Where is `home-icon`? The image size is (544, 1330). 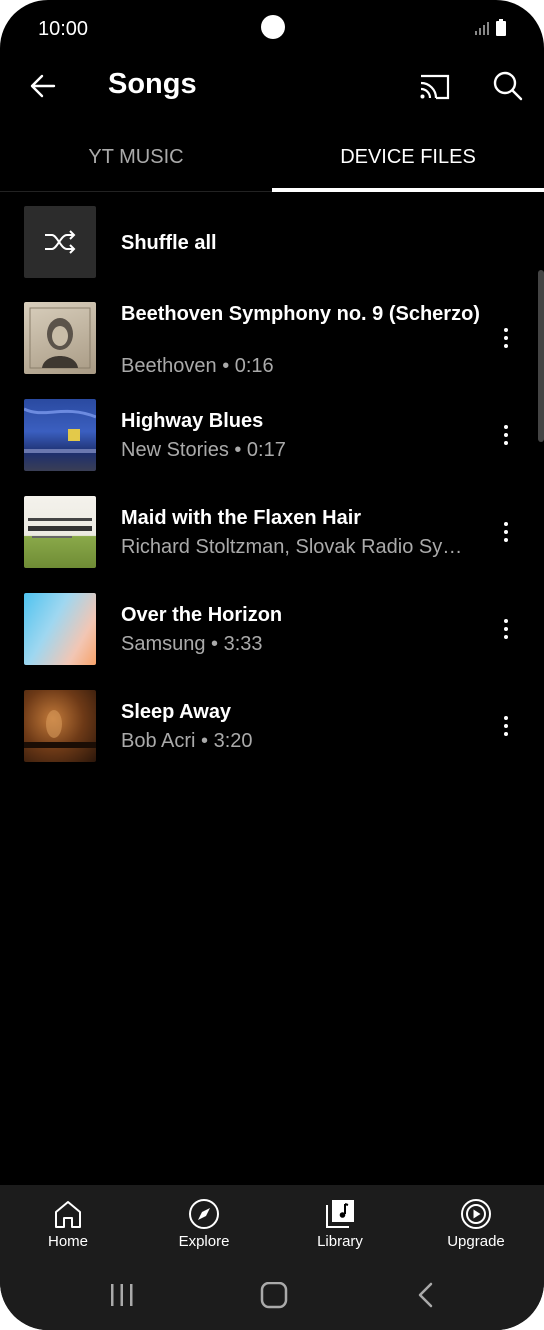 home-icon is located at coordinates (68, 1214).